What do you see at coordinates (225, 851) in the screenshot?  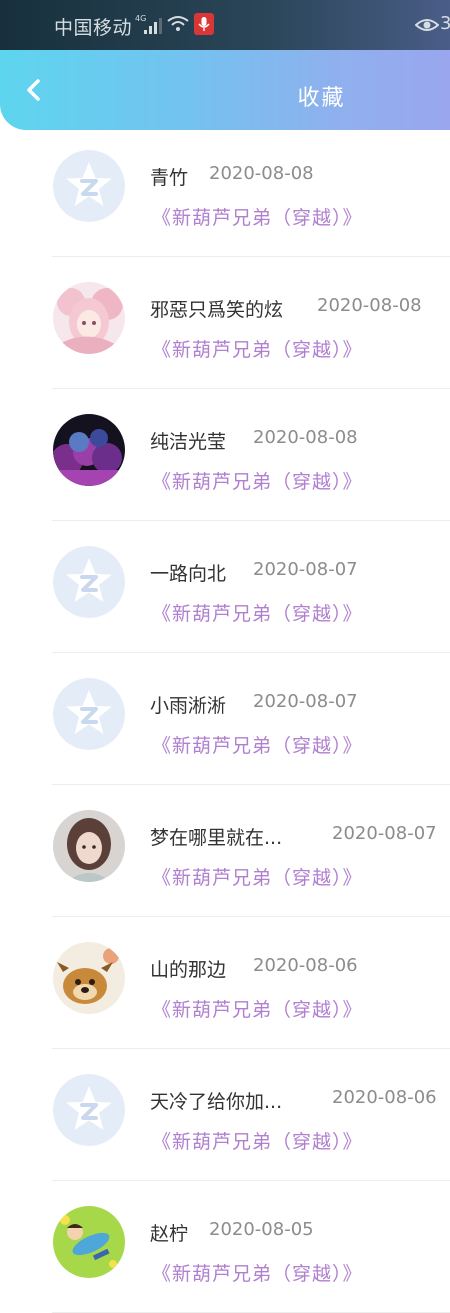 I see `list-item: 梦在哪里就在... 2020-08-07 《新葫芦兄弟（穿越）》` at bounding box center [225, 851].